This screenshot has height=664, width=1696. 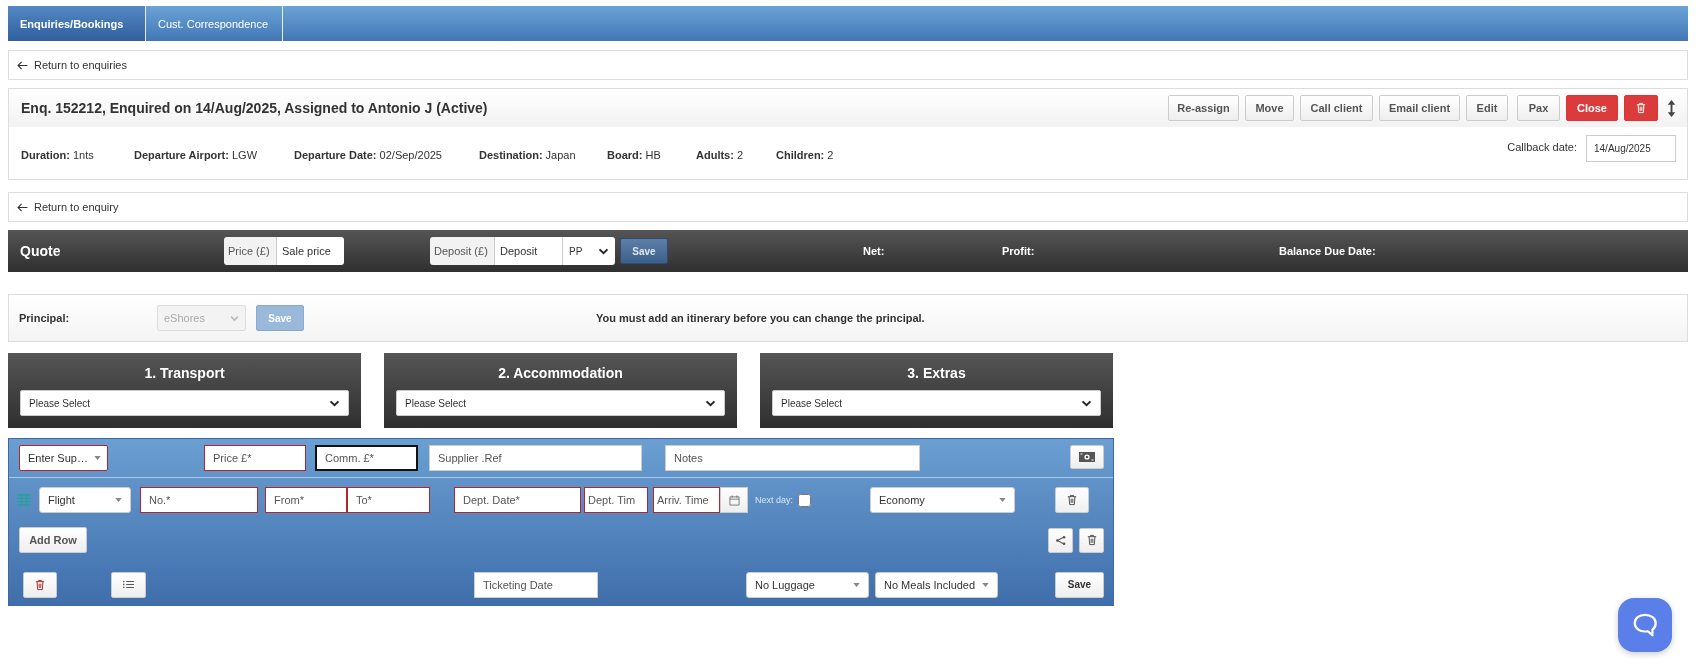 I want to click on input-field: From*, so click(x=306, y=500).